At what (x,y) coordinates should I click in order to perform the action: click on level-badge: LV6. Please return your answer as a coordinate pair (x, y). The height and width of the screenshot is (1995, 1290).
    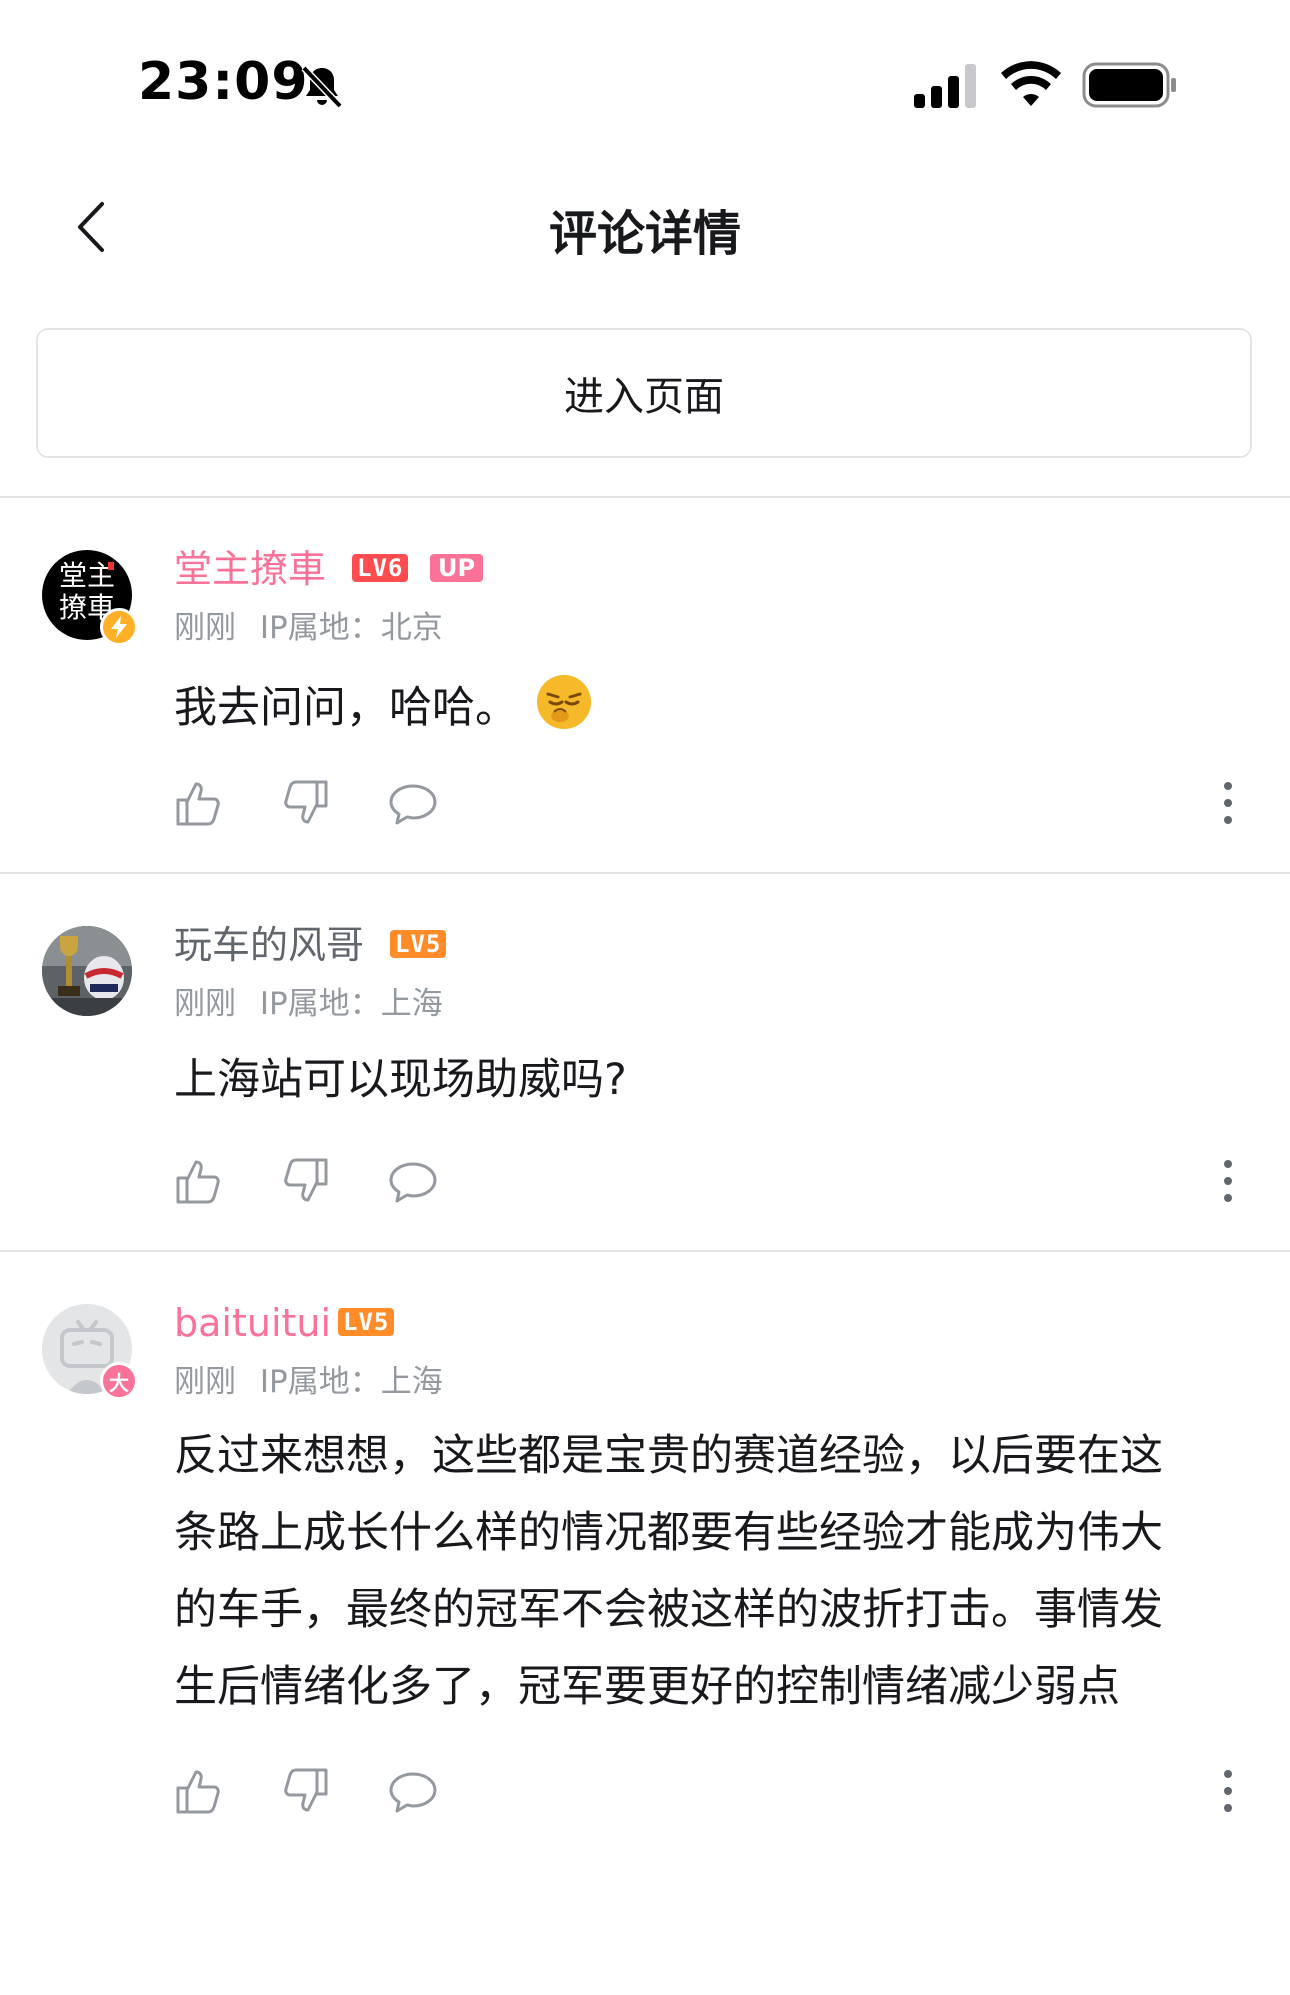
    Looking at the image, I should click on (380, 568).